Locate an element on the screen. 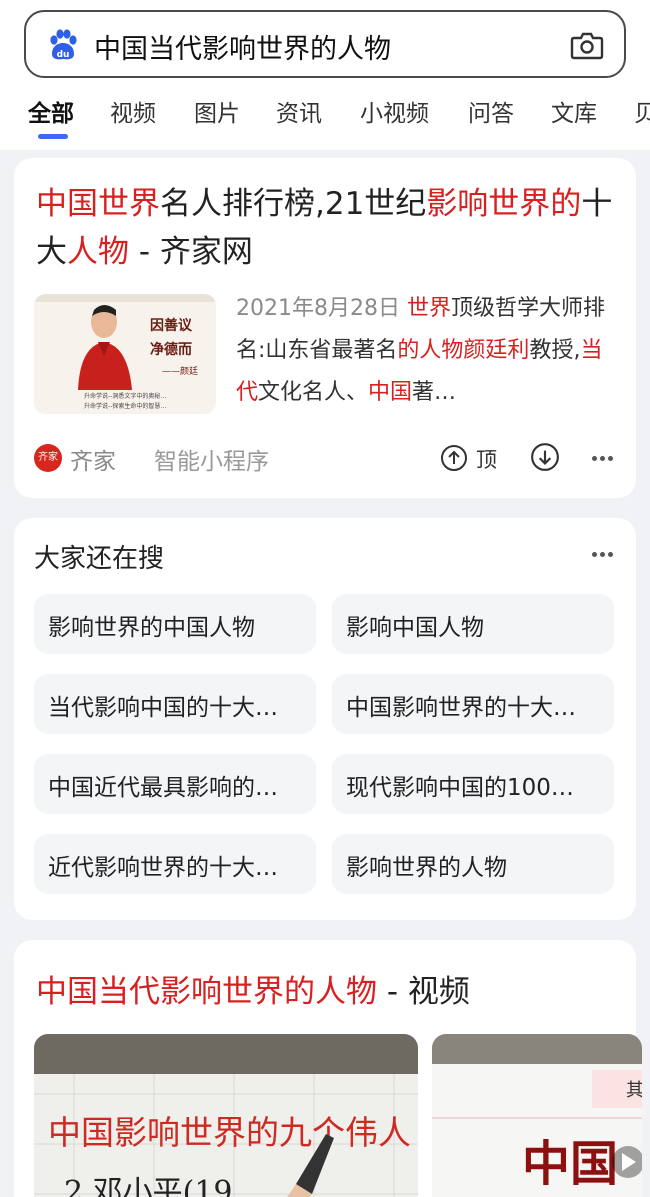 The width and height of the screenshot is (650, 1197). result-date: 2021年8月28日 is located at coordinates (318, 308).